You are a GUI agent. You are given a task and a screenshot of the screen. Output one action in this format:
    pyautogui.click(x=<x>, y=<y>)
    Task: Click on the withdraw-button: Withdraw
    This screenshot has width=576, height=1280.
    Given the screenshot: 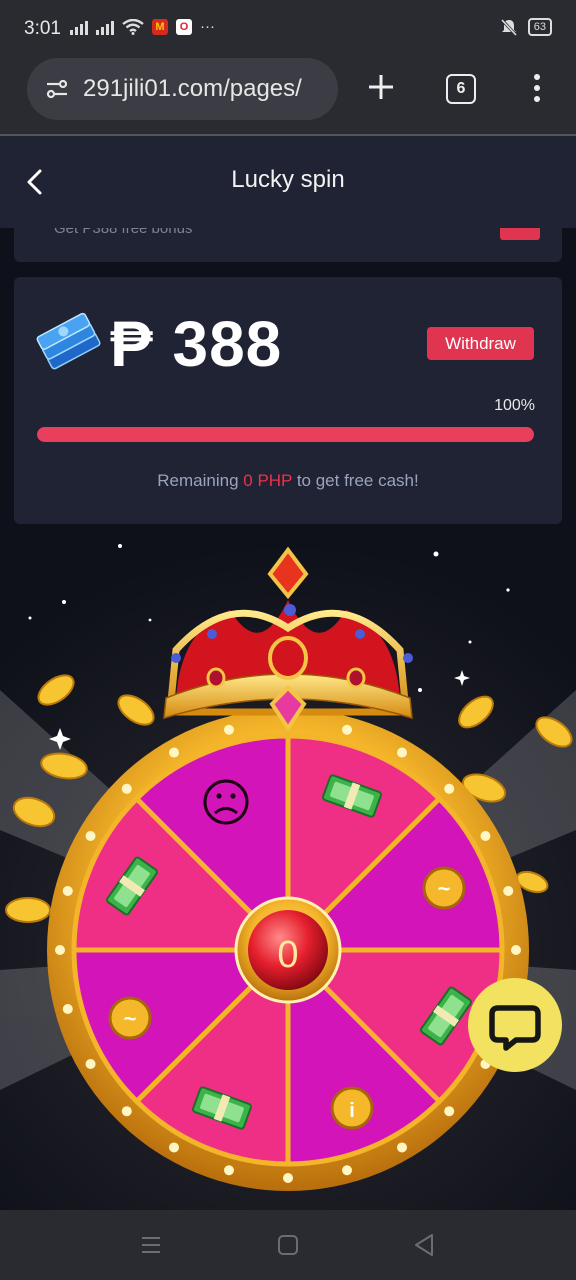 What is the action you would take?
    pyautogui.click(x=480, y=343)
    